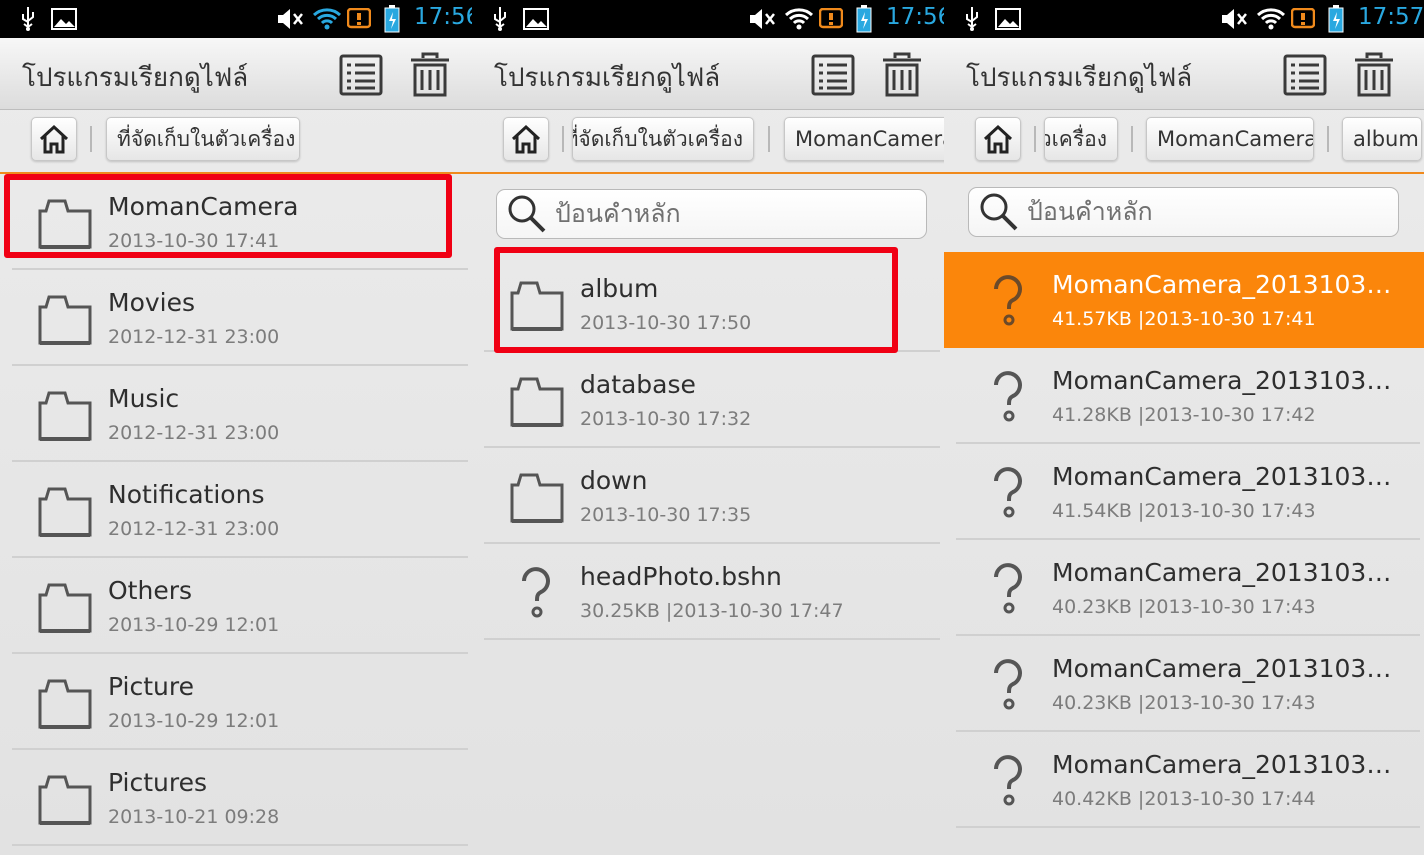 The image size is (1424, 855). I want to click on item-name: database, so click(638, 384).